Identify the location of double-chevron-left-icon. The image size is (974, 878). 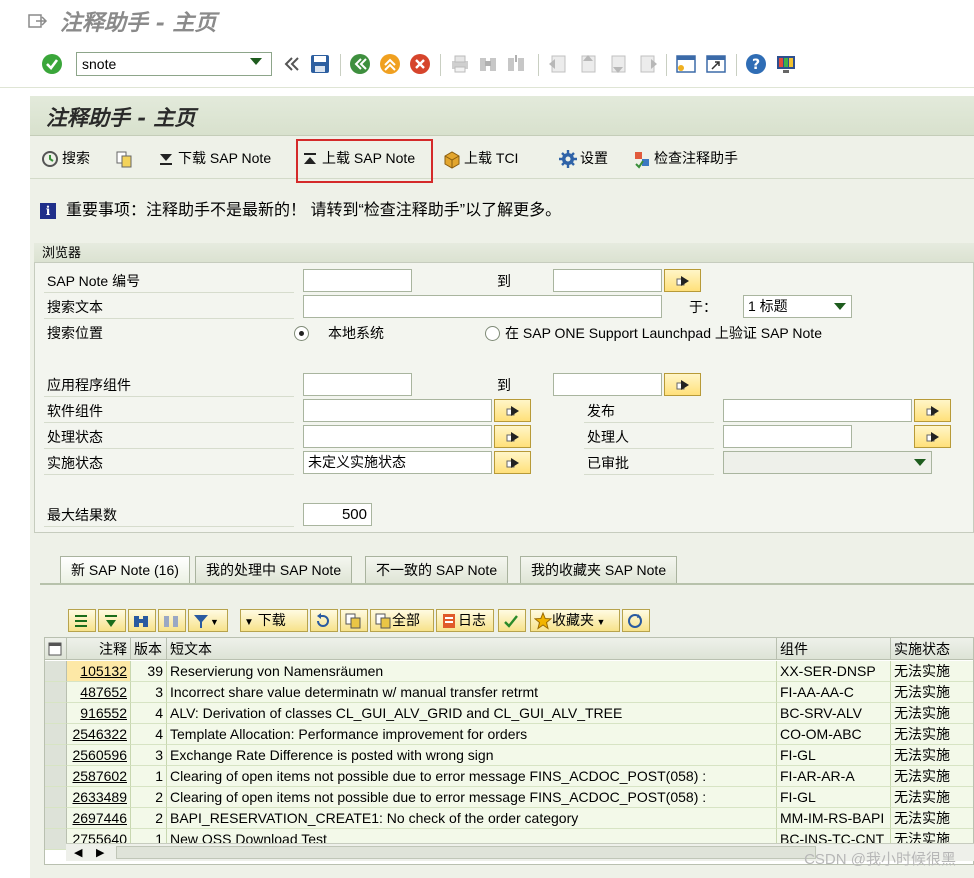
(292, 64).